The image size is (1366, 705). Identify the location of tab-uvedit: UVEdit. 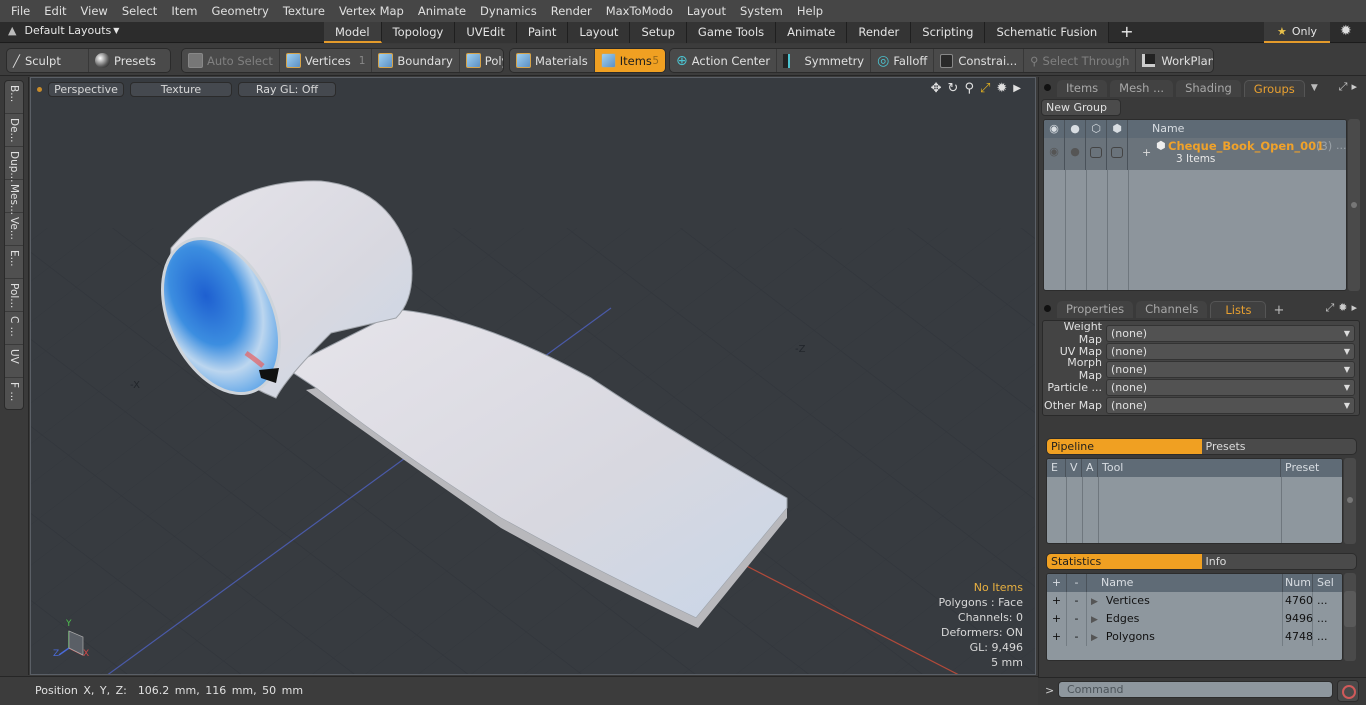
(486, 32).